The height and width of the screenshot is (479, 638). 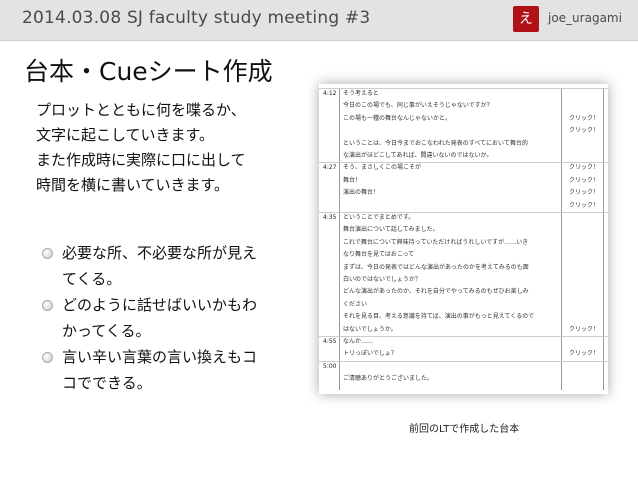 I want to click on script-caption: 前回のLTで作成した台本, so click(x=464, y=429).